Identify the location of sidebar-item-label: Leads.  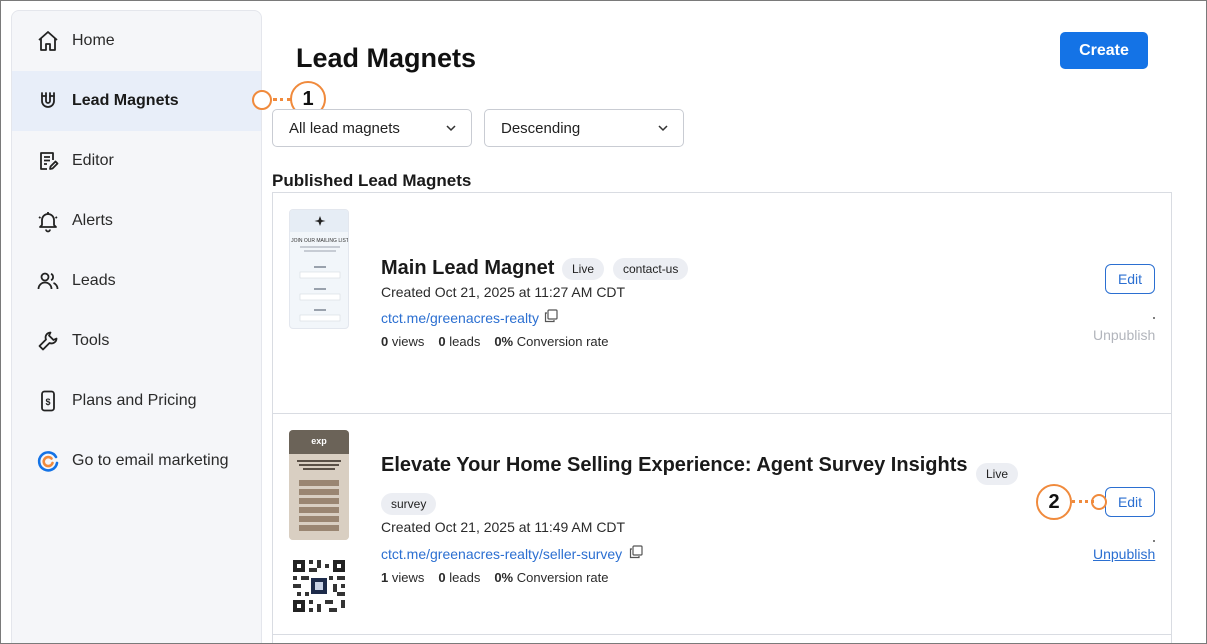
(94, 280).